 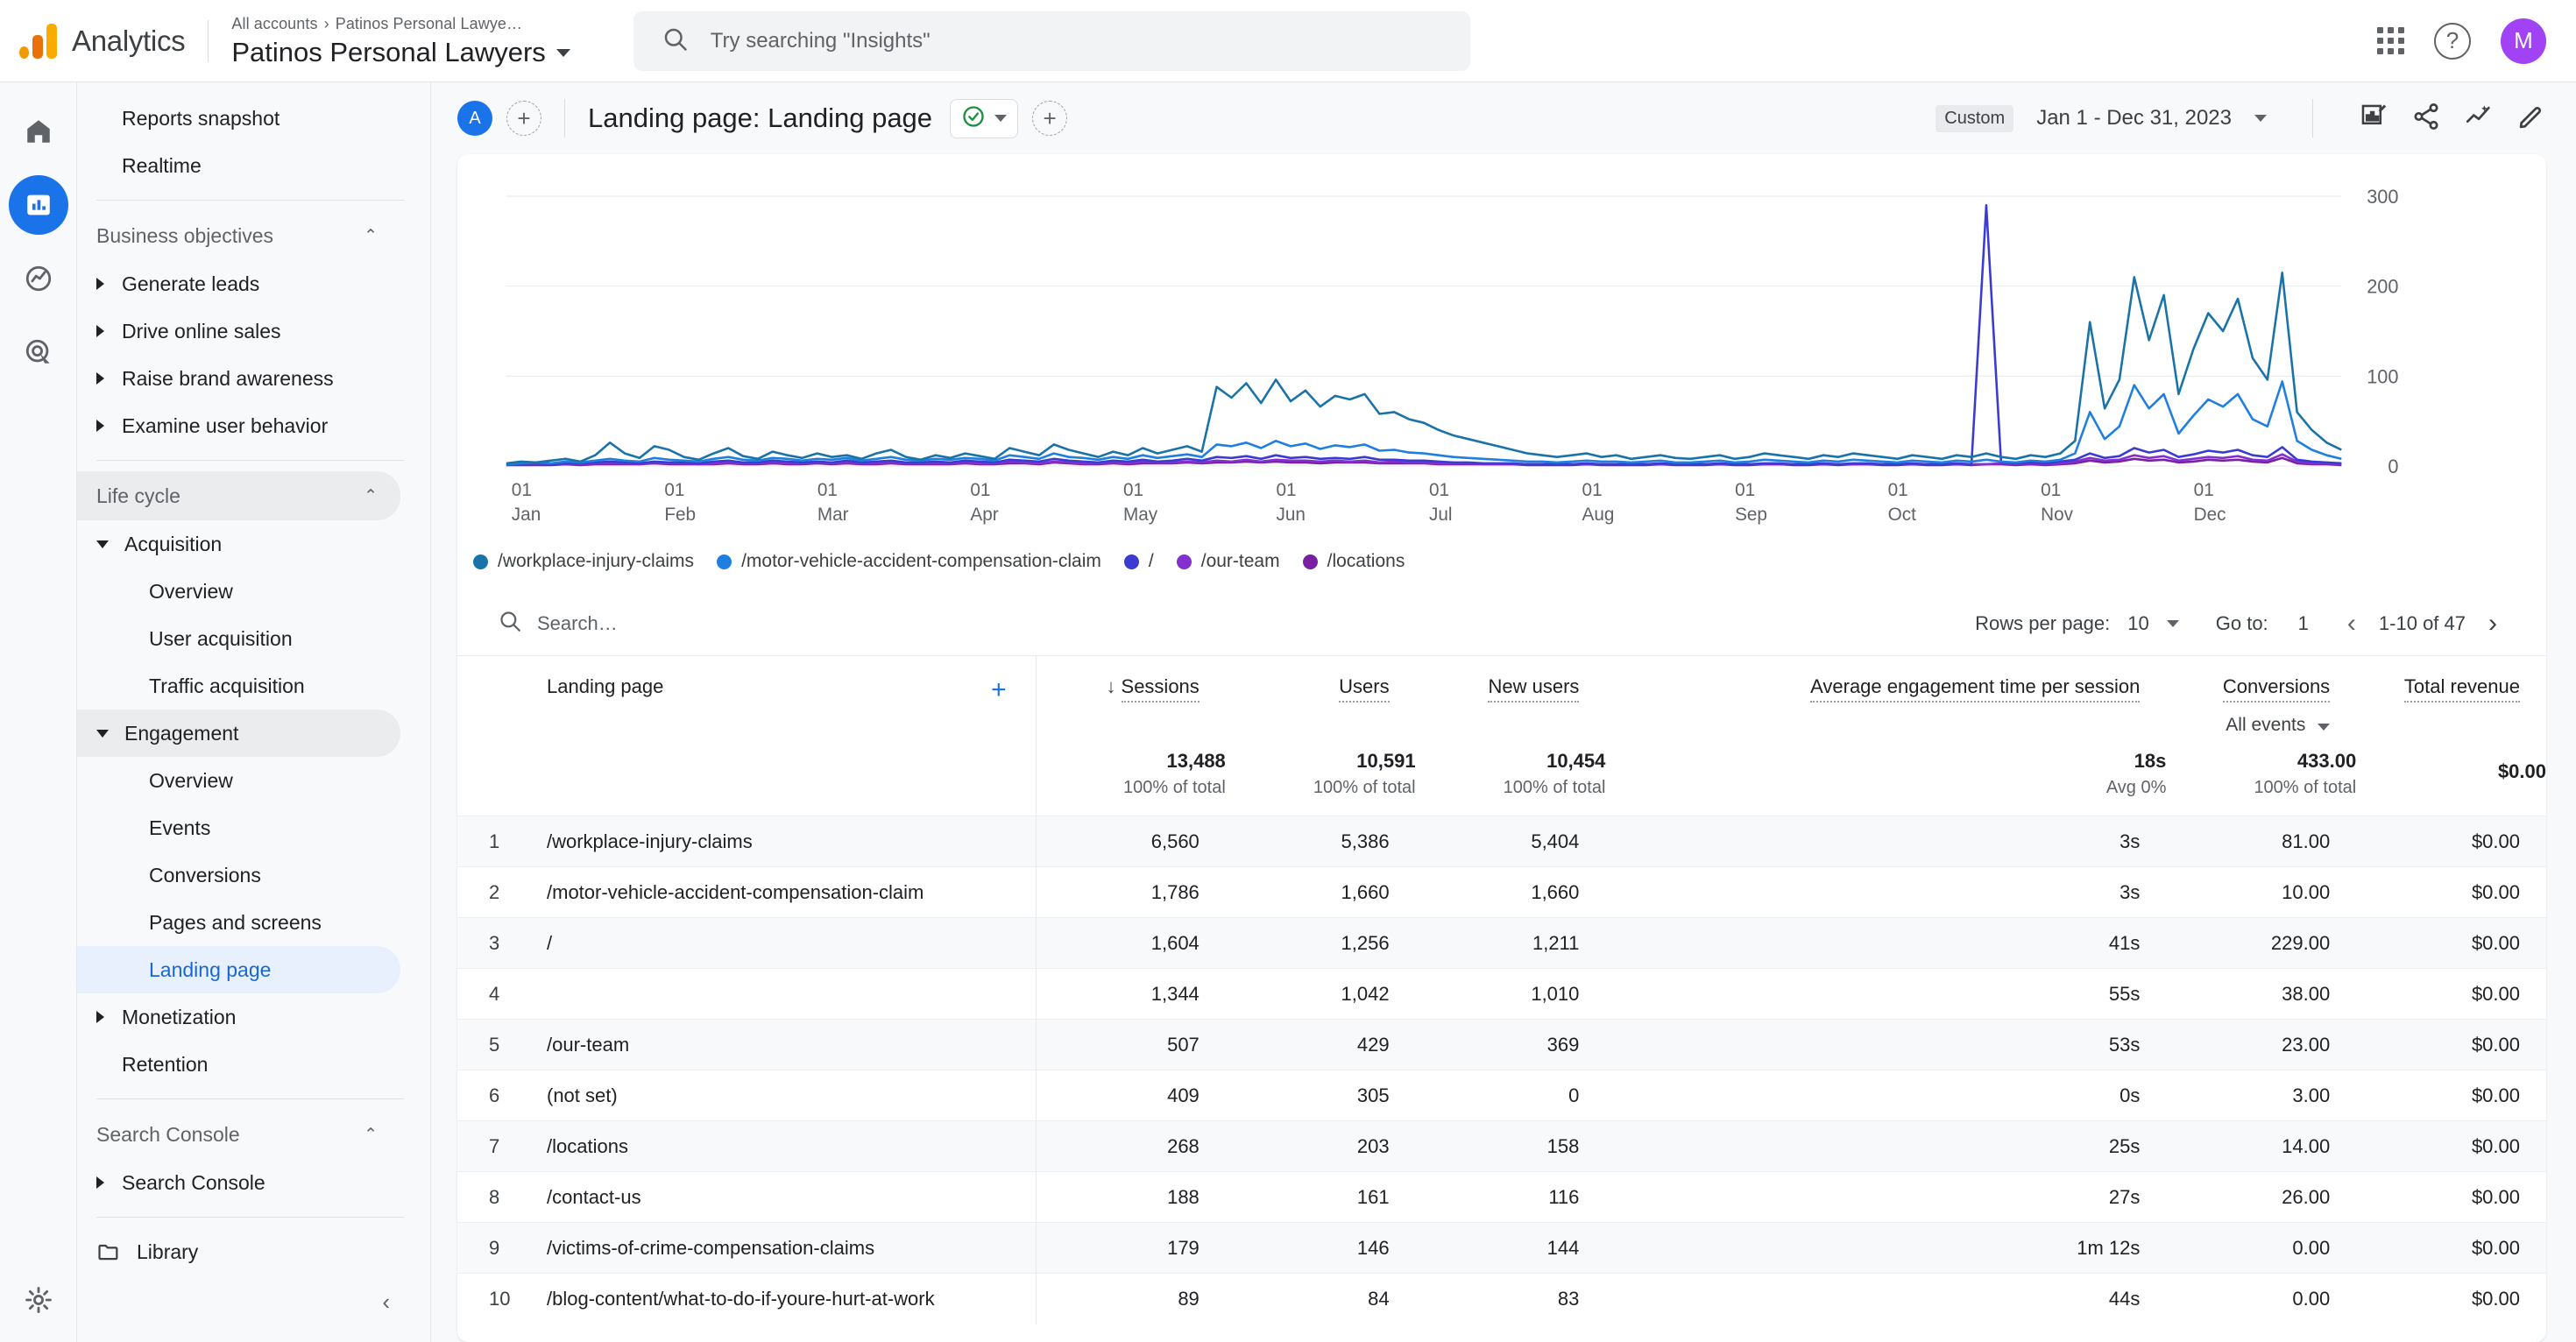 What do you see at coordinates (583, 561) in the screenshot?
I see `legend-item: /workplace-injury-claims` at bounding box center [583, 561].